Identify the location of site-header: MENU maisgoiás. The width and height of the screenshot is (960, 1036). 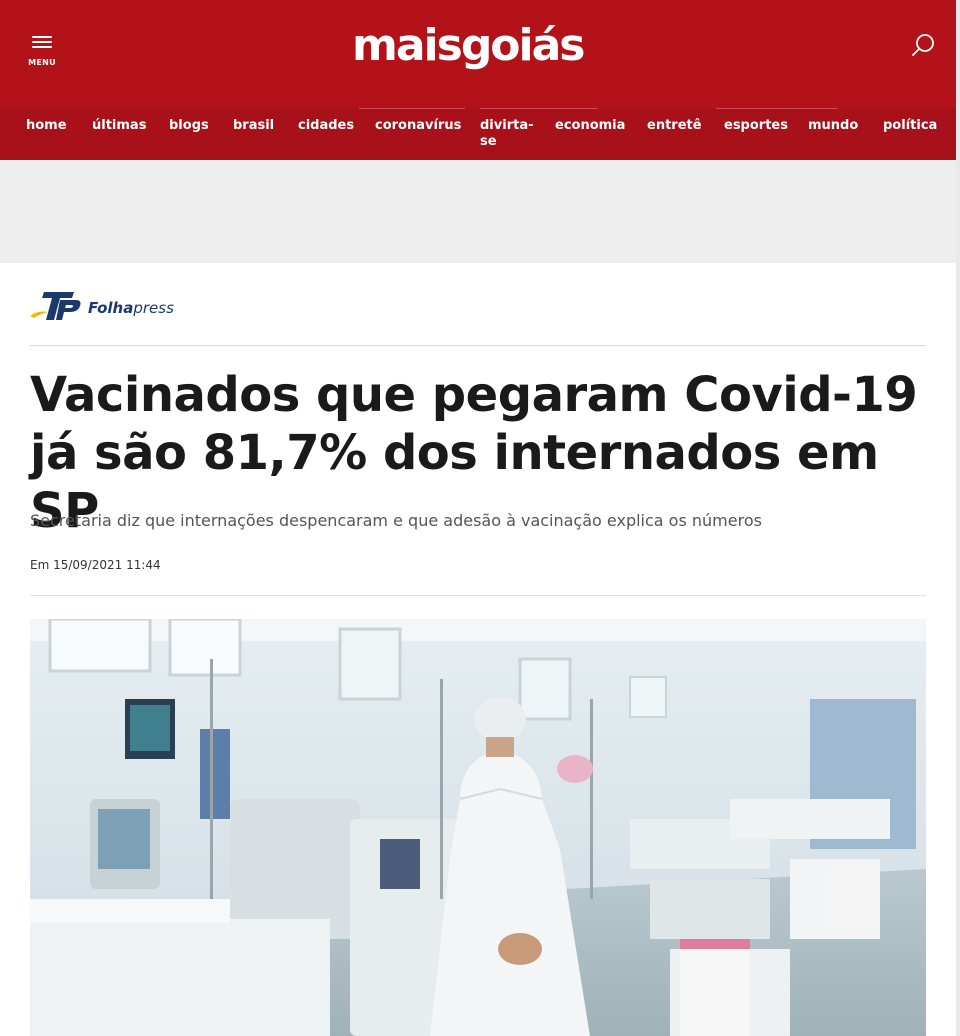
(478, 54).